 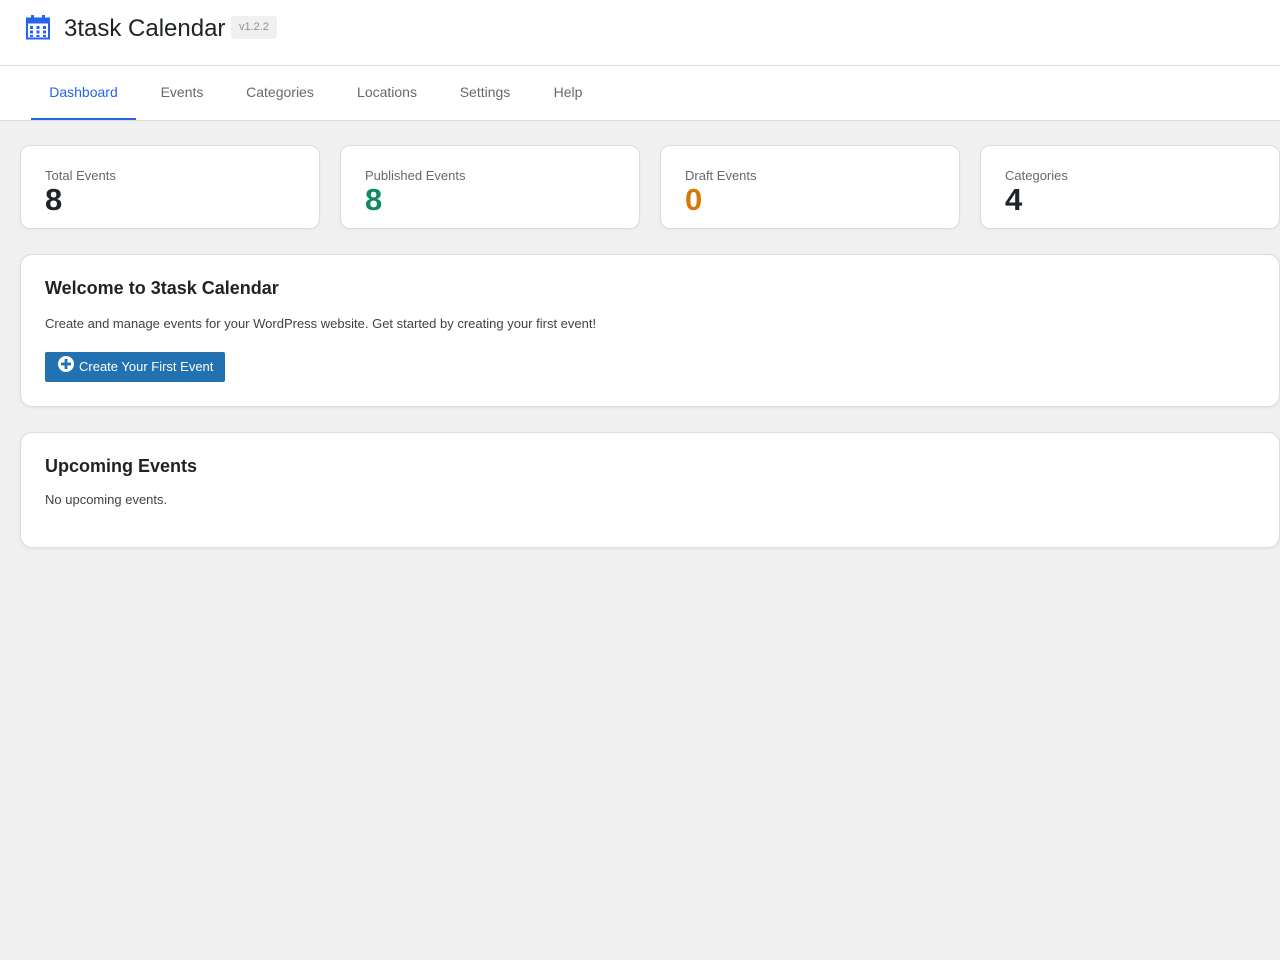 I want to click on app-header: 3task Calendar v1.2.2, so click(x=640, y=33).